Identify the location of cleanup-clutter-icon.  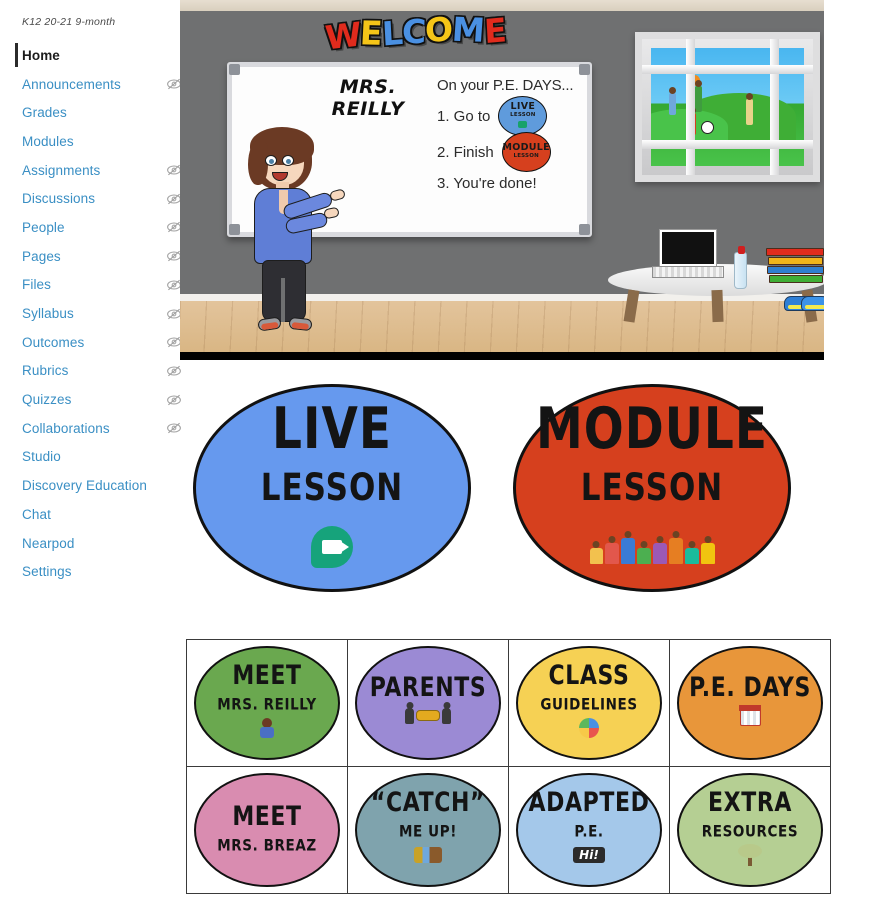
(428, 855).